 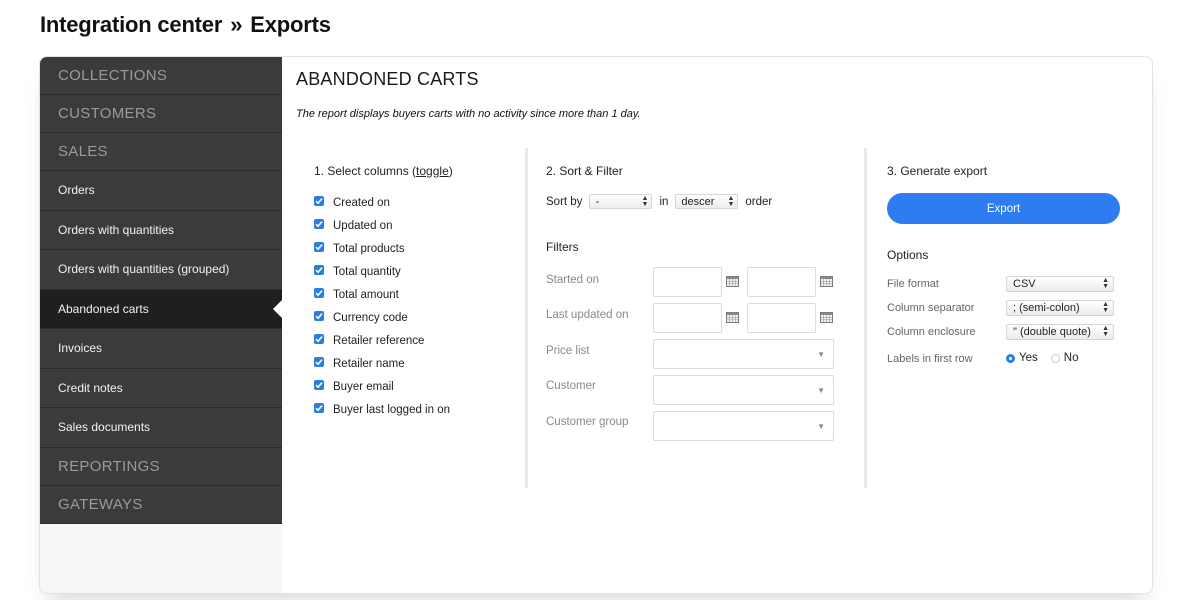 I want to click on sidebar-item-sales-documents: Sales documents, so click(x=161, y=428).